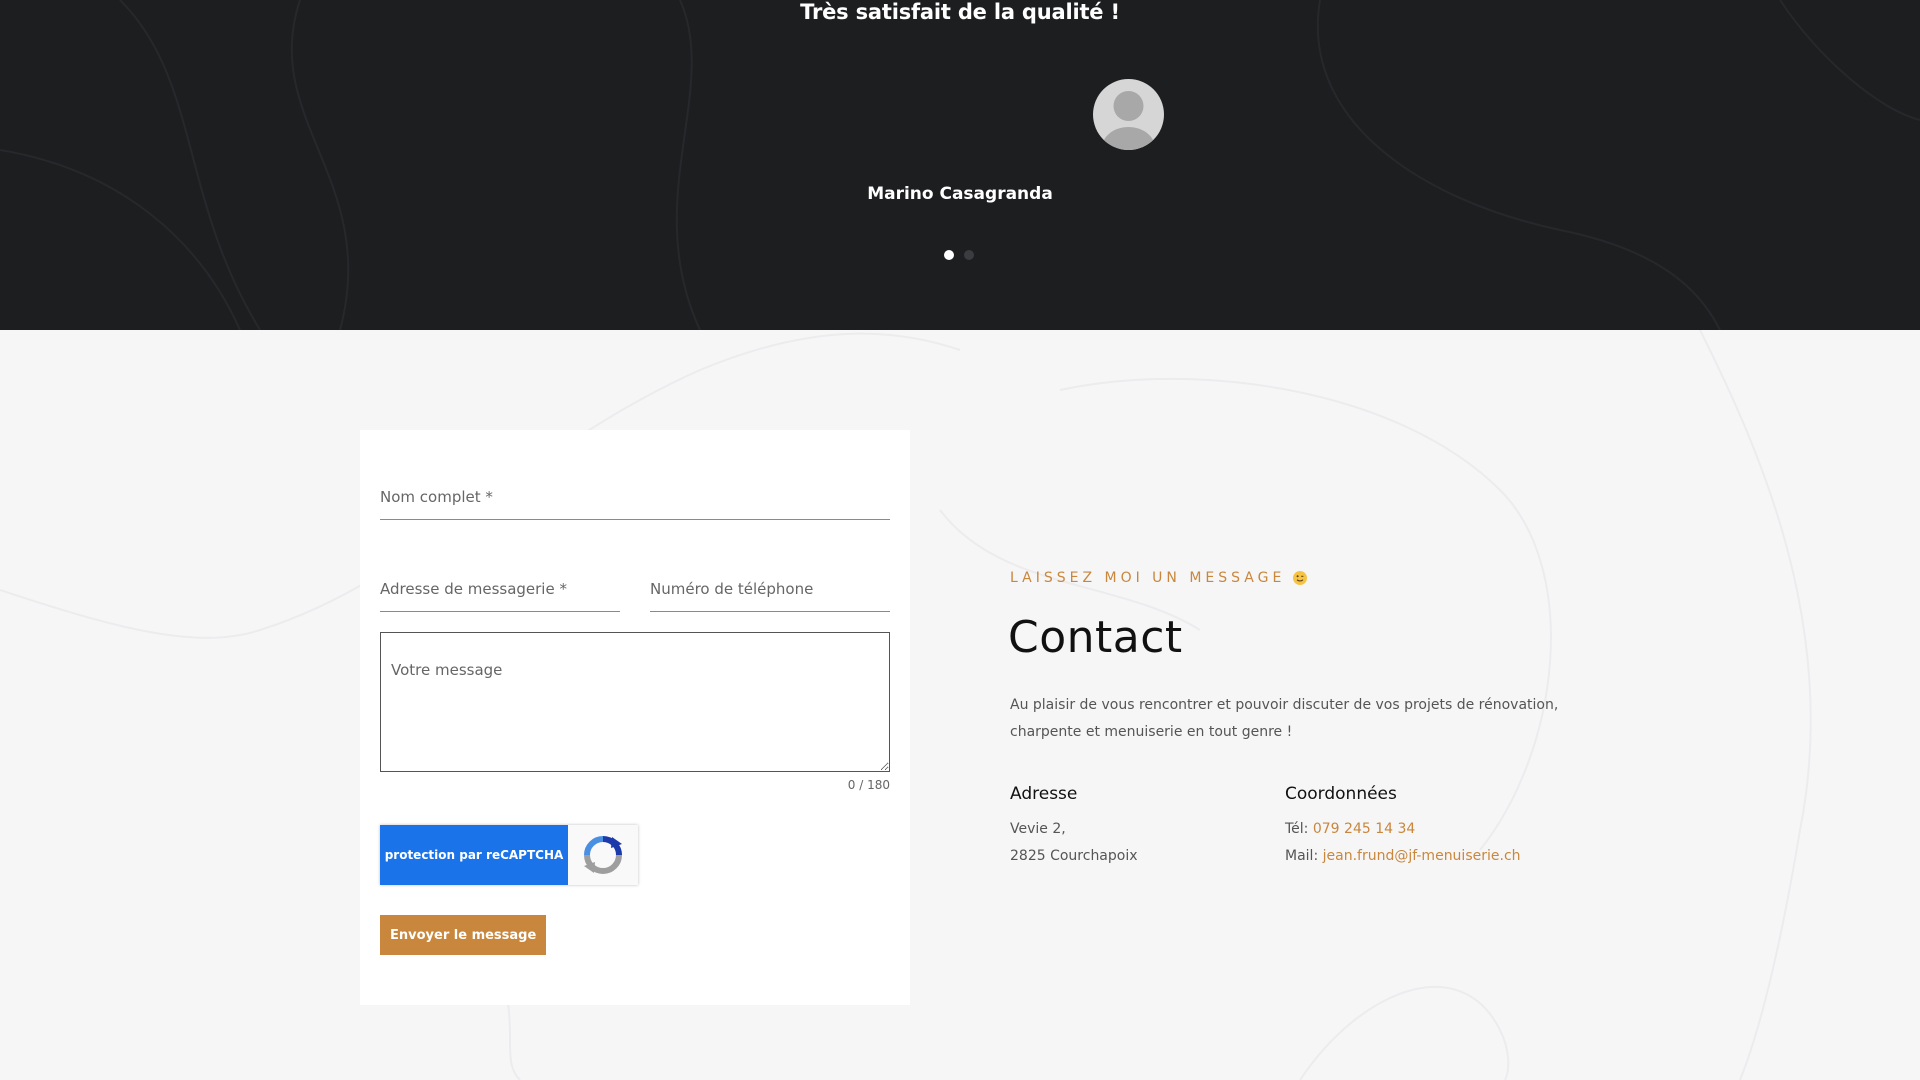 The height and width of the screenshot is (1080, 1920). Describe the element at coordinates (463, 935) in the screenshot. I see `send-message-button: Envoyer le message` at that location.